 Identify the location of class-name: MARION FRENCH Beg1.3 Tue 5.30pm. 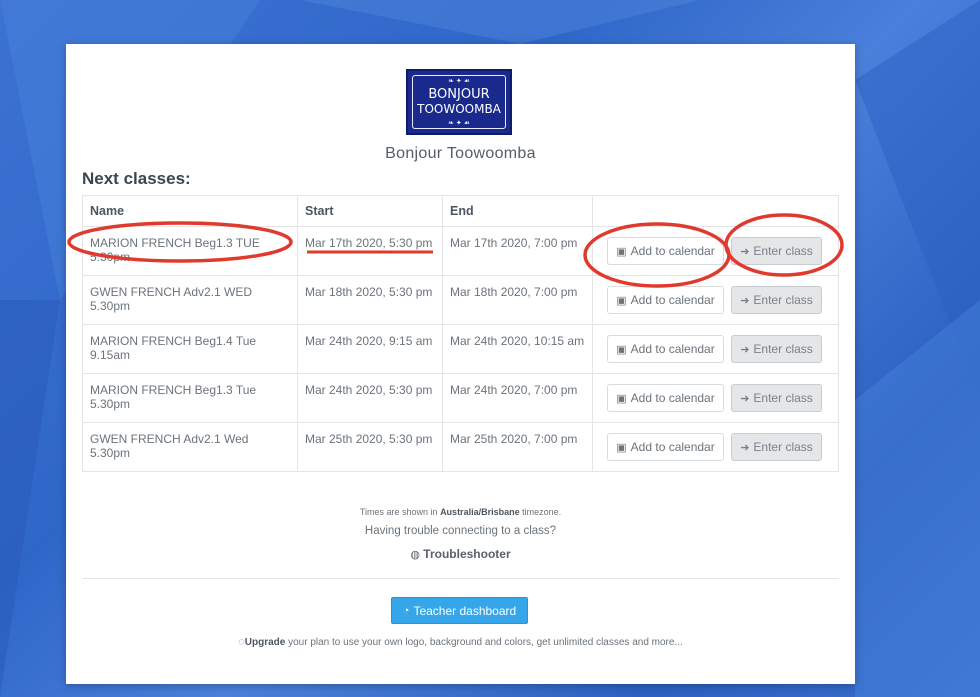
(190, 398).